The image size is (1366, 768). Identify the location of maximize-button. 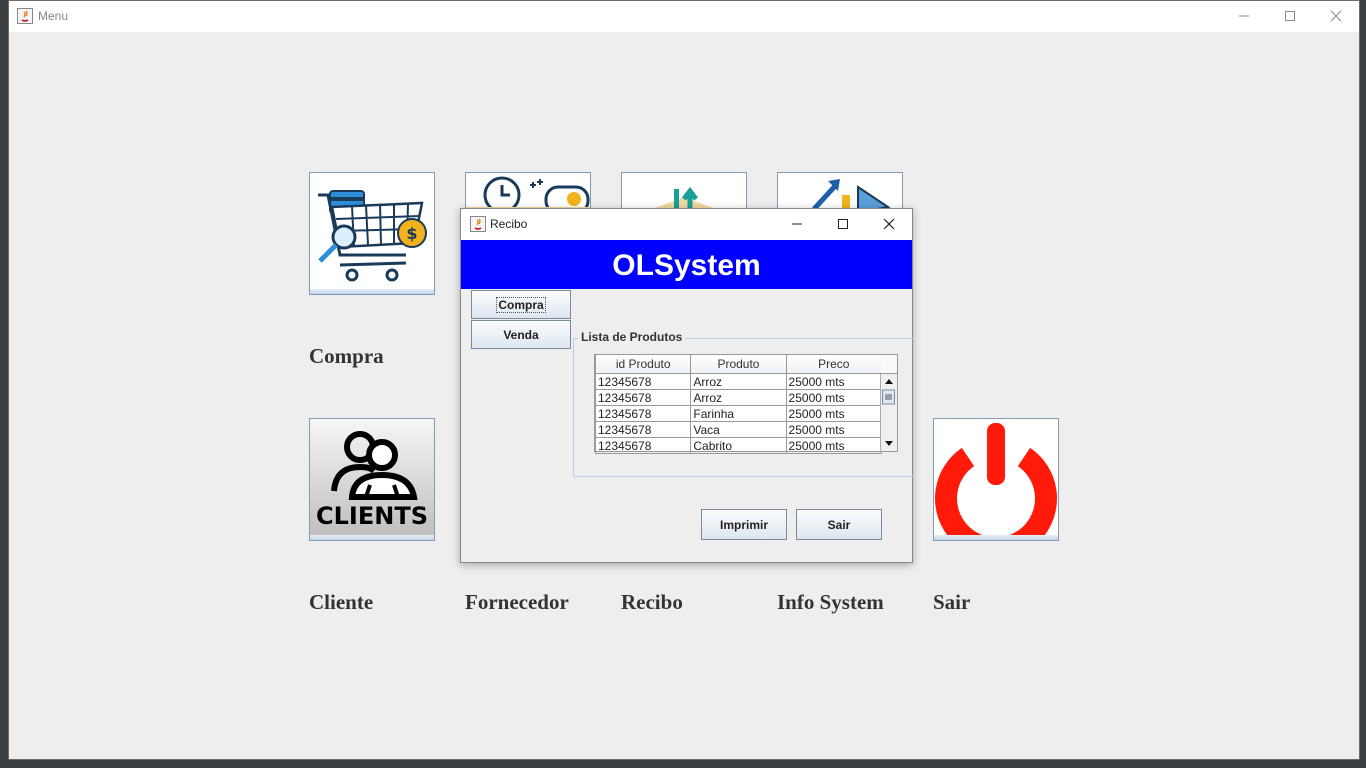
(1290, 16).